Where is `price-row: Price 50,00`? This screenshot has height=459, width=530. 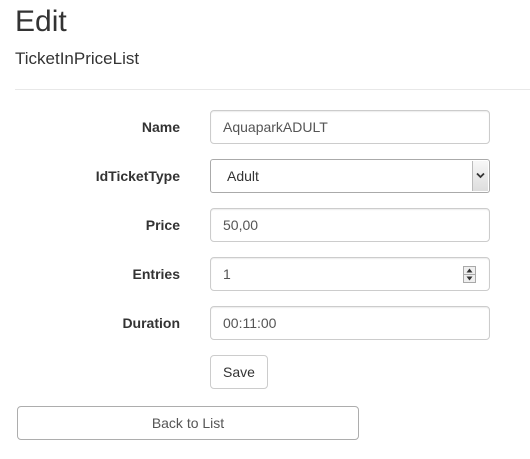
price-row: Price 50,00 is located at coordinates (265, 225).